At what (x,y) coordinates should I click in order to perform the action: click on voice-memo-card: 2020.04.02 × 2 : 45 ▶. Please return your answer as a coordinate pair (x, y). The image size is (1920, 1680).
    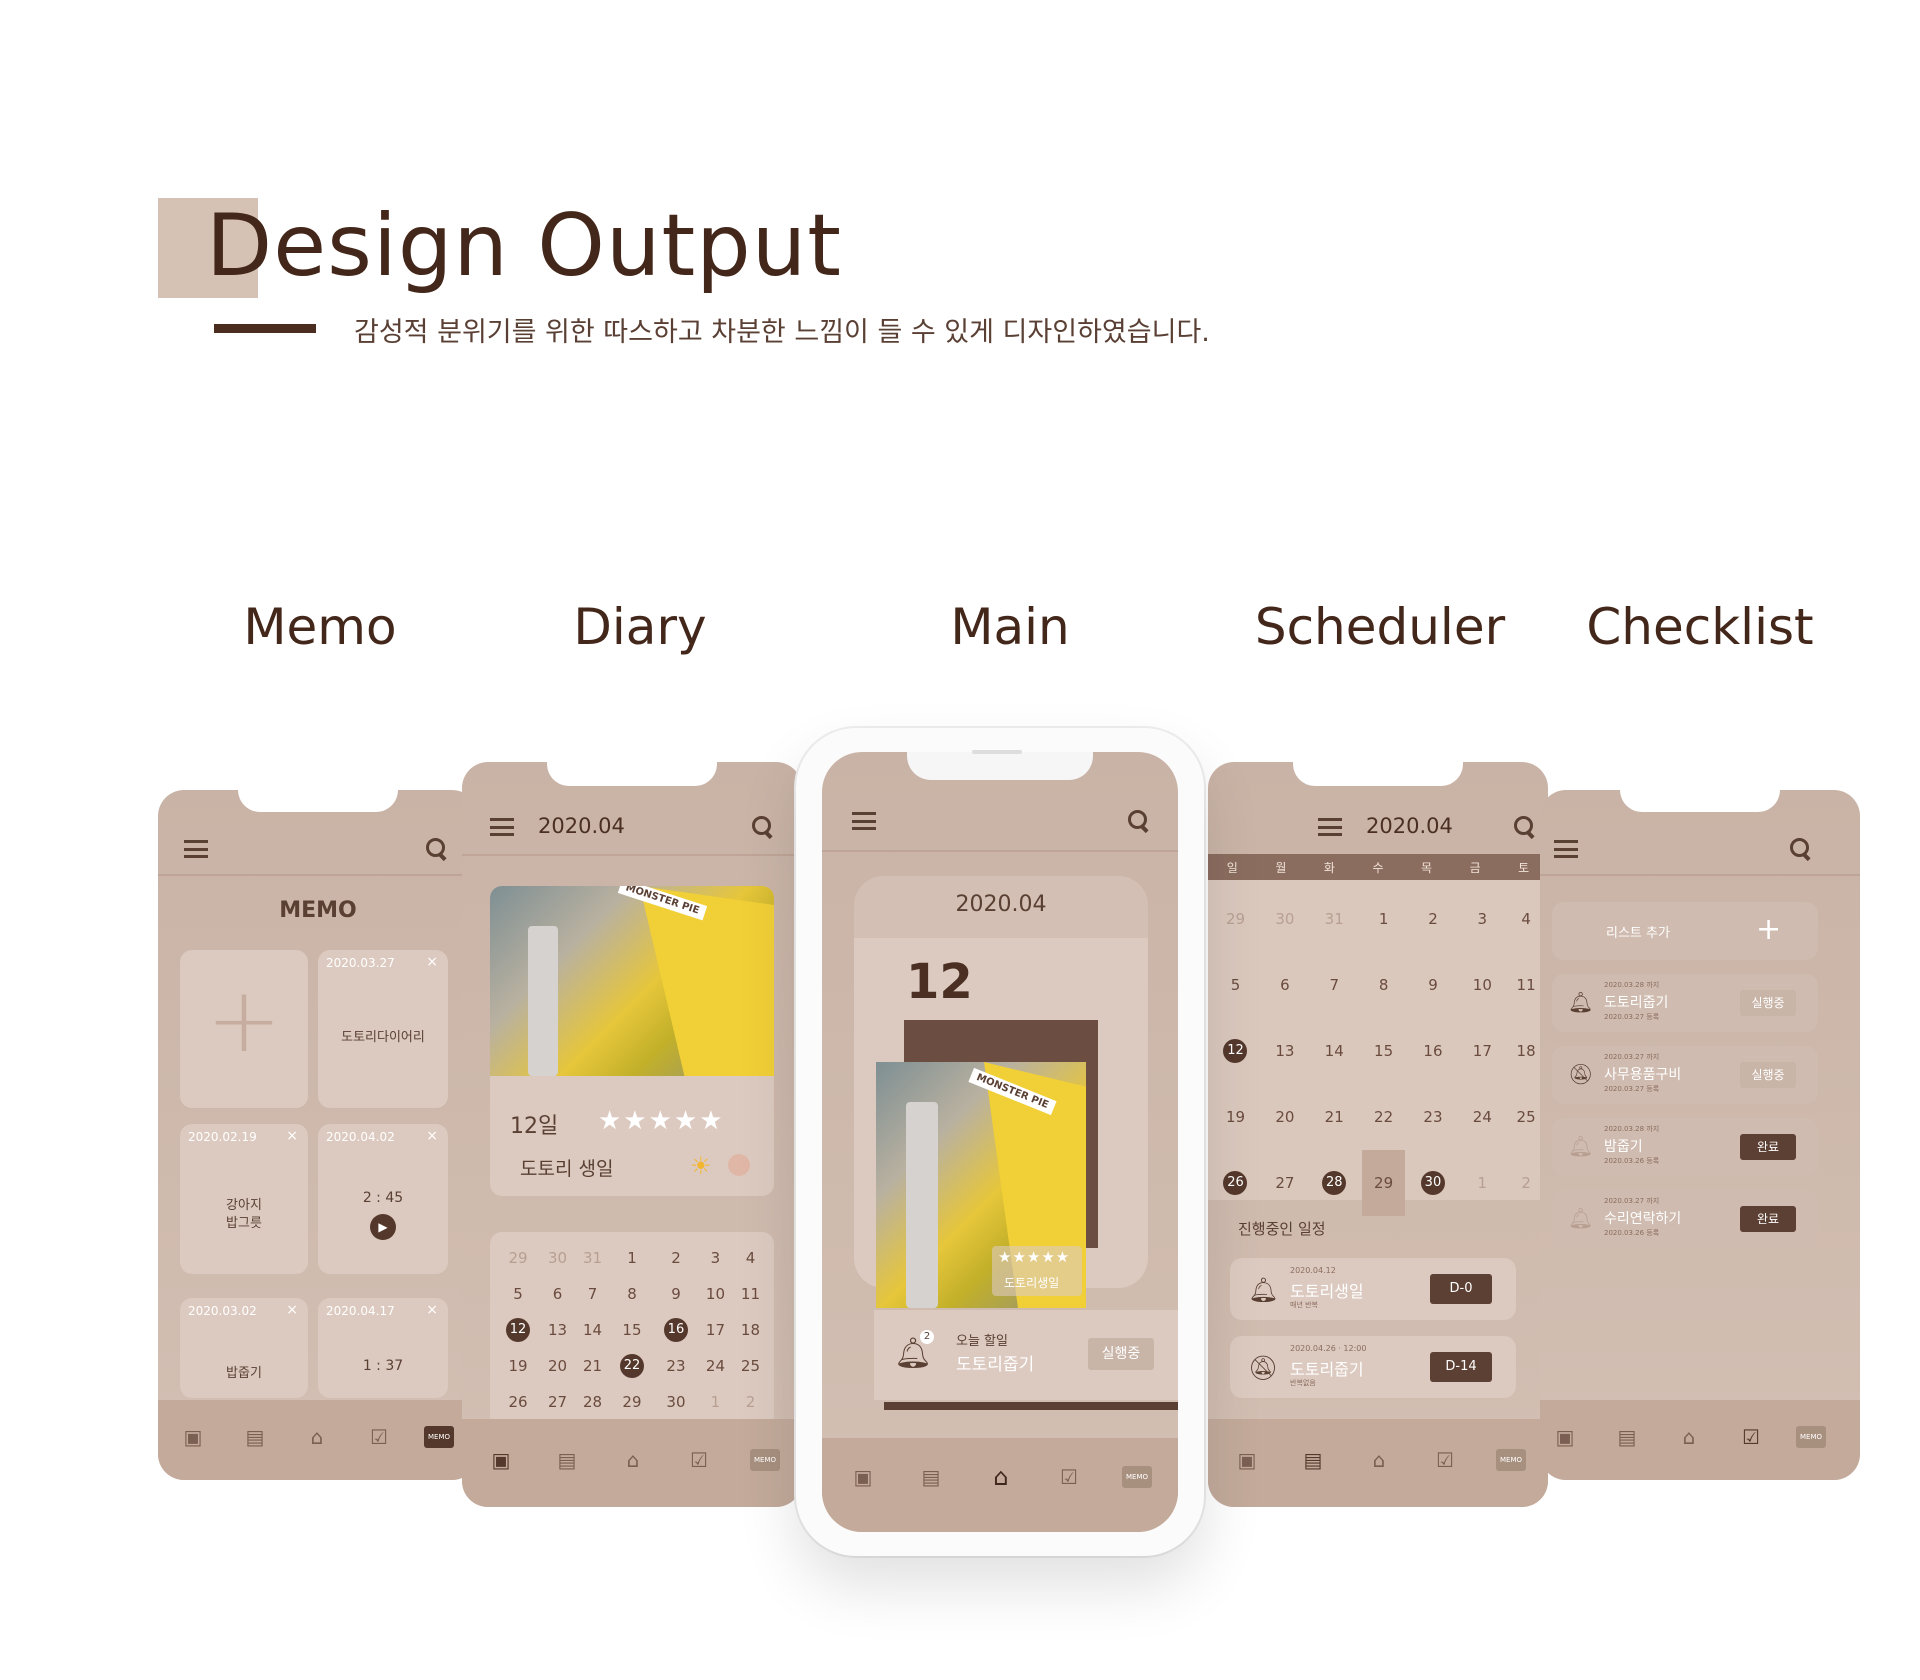
    Looking at the image, I should click on (383, 1199).